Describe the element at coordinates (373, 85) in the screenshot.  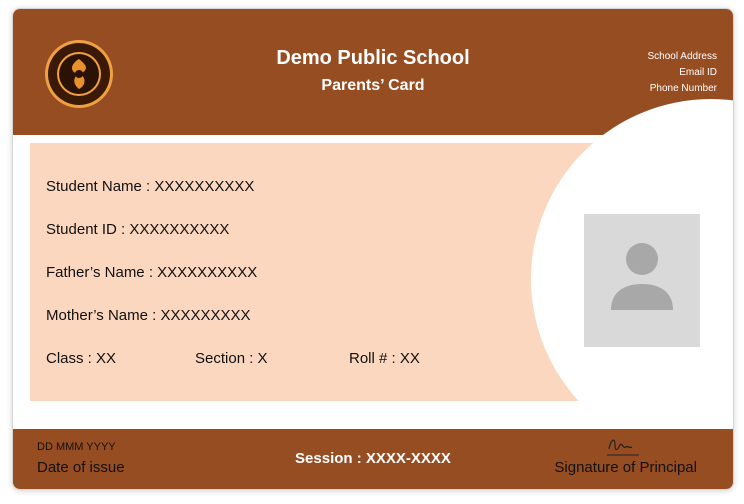
I see `card-type: Parents’ Card` at that location.